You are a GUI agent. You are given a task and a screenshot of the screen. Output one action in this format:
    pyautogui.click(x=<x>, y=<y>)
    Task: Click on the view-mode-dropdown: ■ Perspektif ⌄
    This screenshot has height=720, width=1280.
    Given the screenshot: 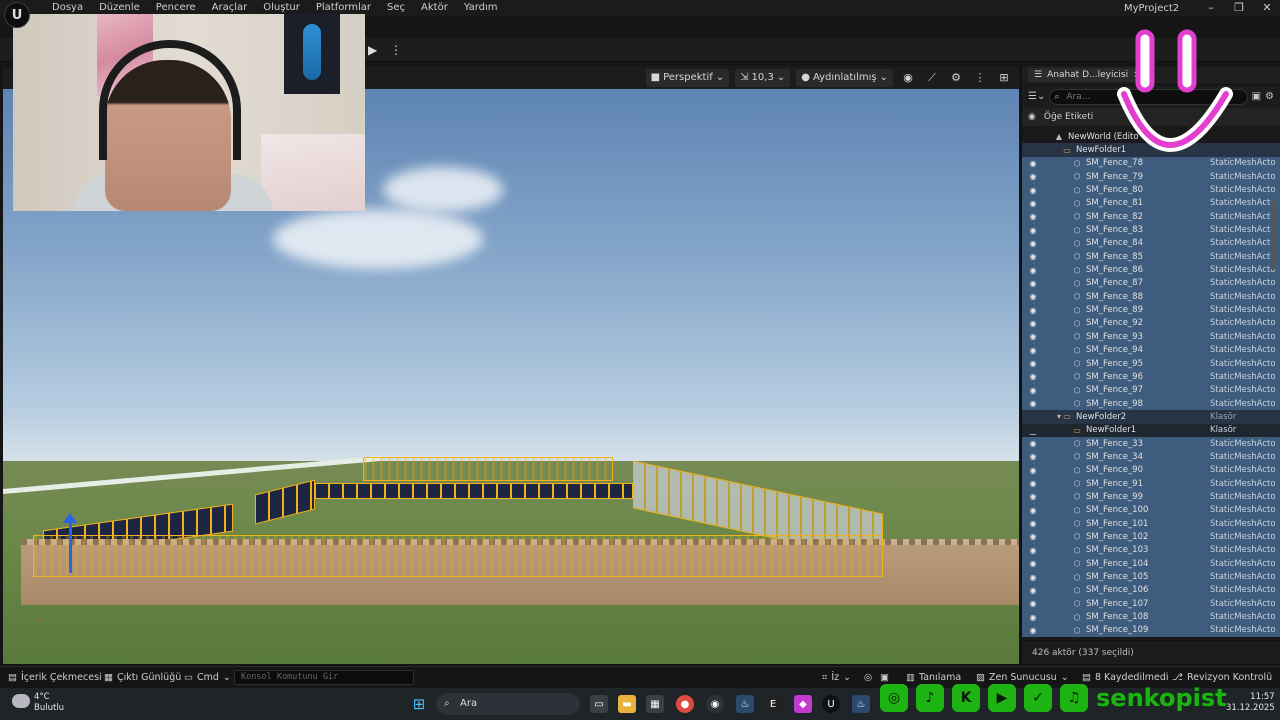 What is the action you would take?
    pyautogui.click(x=687, y=77)
    